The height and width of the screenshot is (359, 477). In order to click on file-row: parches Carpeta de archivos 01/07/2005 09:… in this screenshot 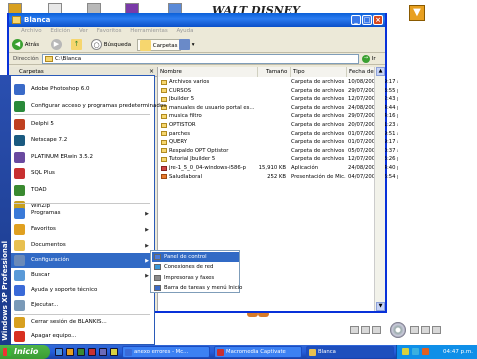, I will do `click(278, 134)`.